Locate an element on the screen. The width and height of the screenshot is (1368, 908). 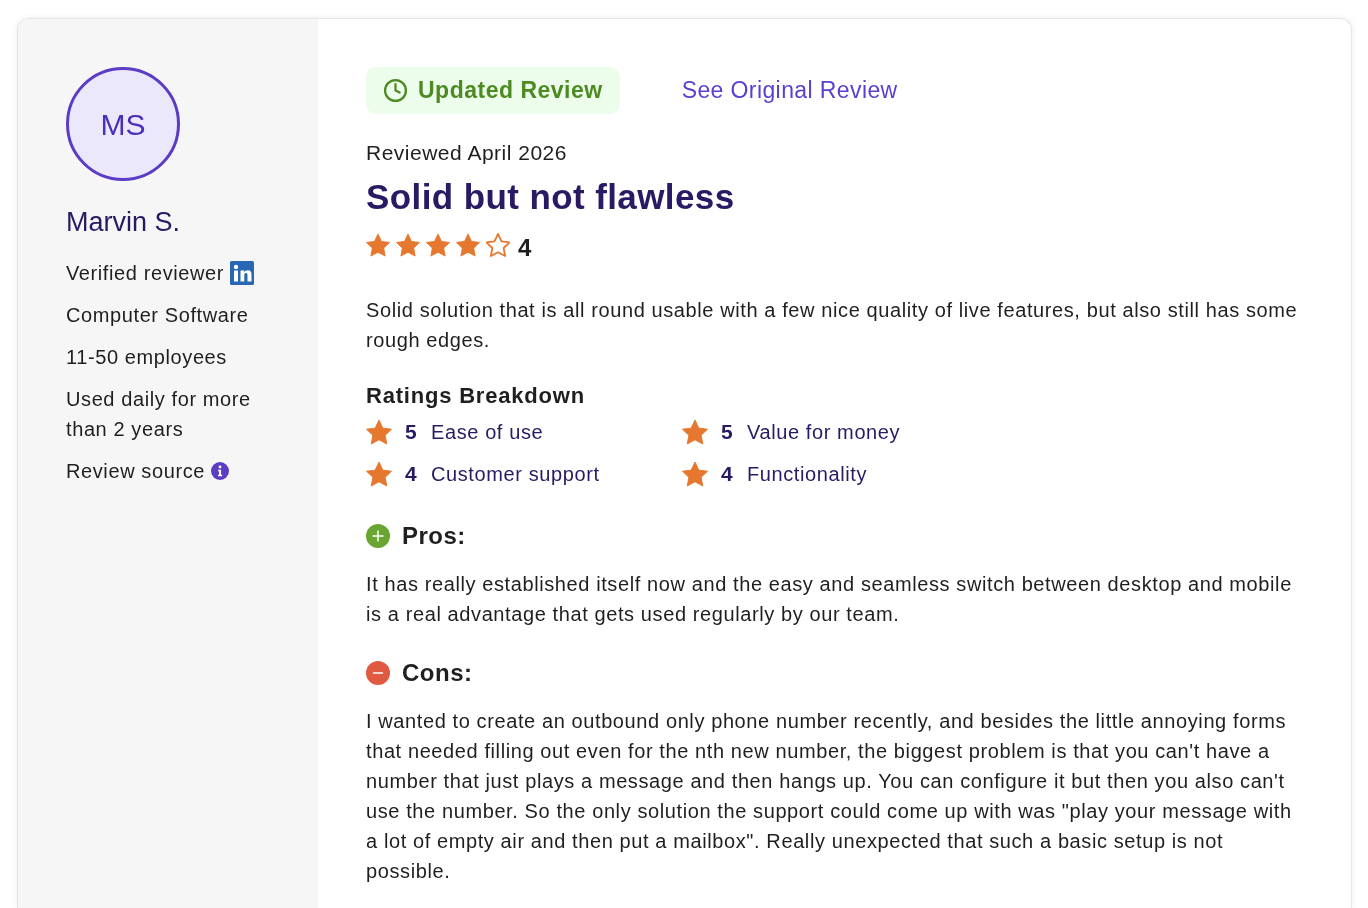
clock-icon is located at coordinates (395, 90).